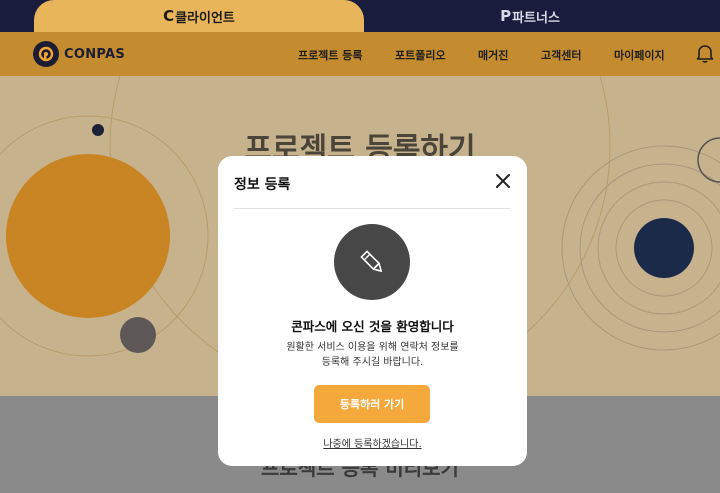  I want to click on top-switcher: C 클라이언트 P 파트너스, so click(360, 16).